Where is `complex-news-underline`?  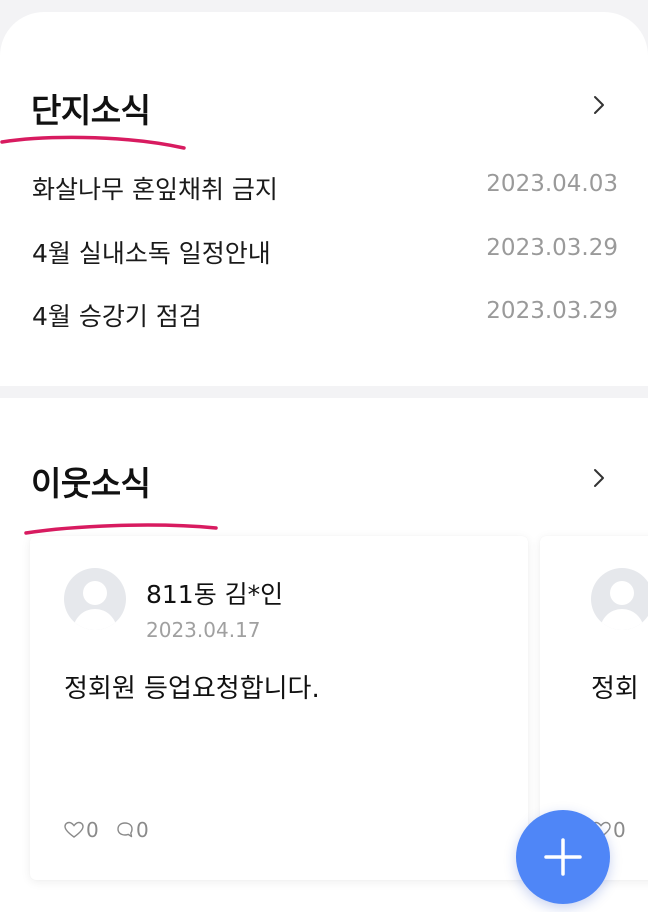
complex-news-underline is located at coordinates (93, 142).